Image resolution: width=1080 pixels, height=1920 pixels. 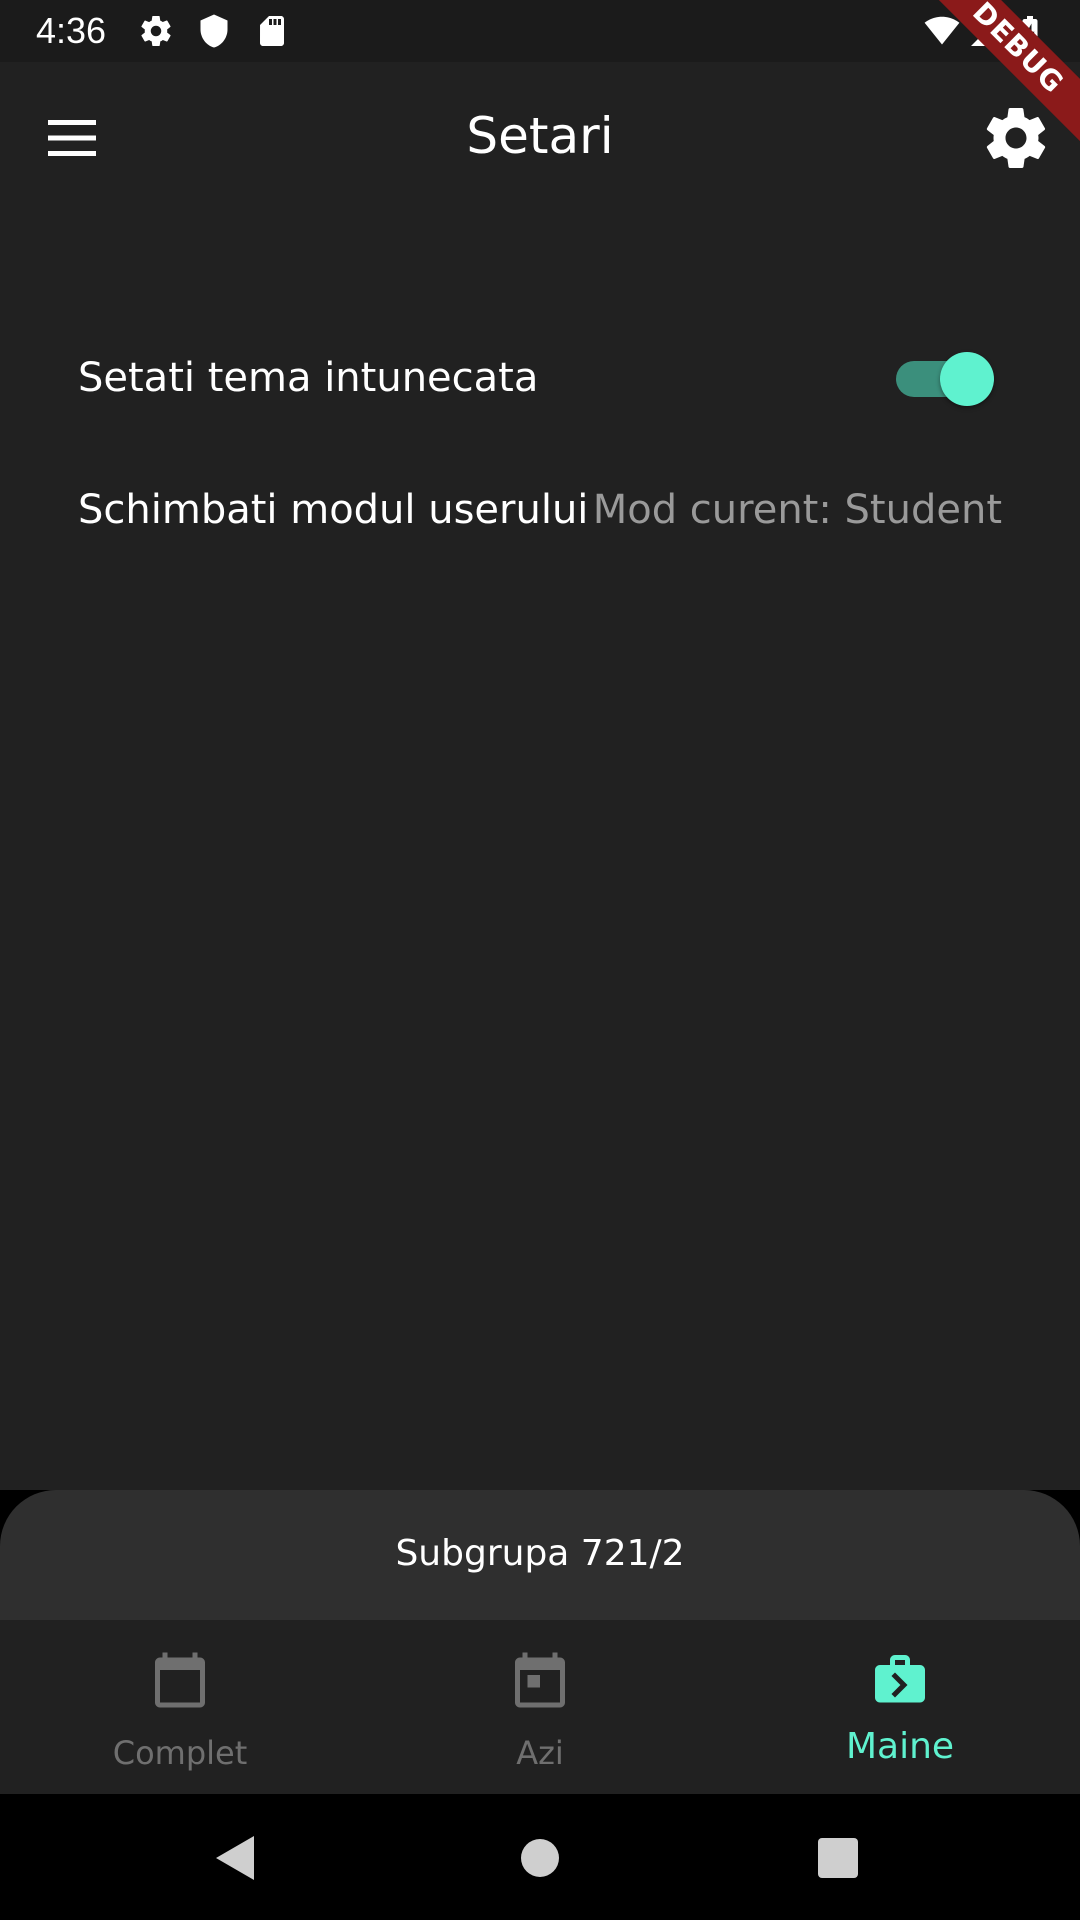 What do you see at coordinates (71, 30) in the screenshot?
I see `status-time: 4:36` at bounding box center [71, 30].